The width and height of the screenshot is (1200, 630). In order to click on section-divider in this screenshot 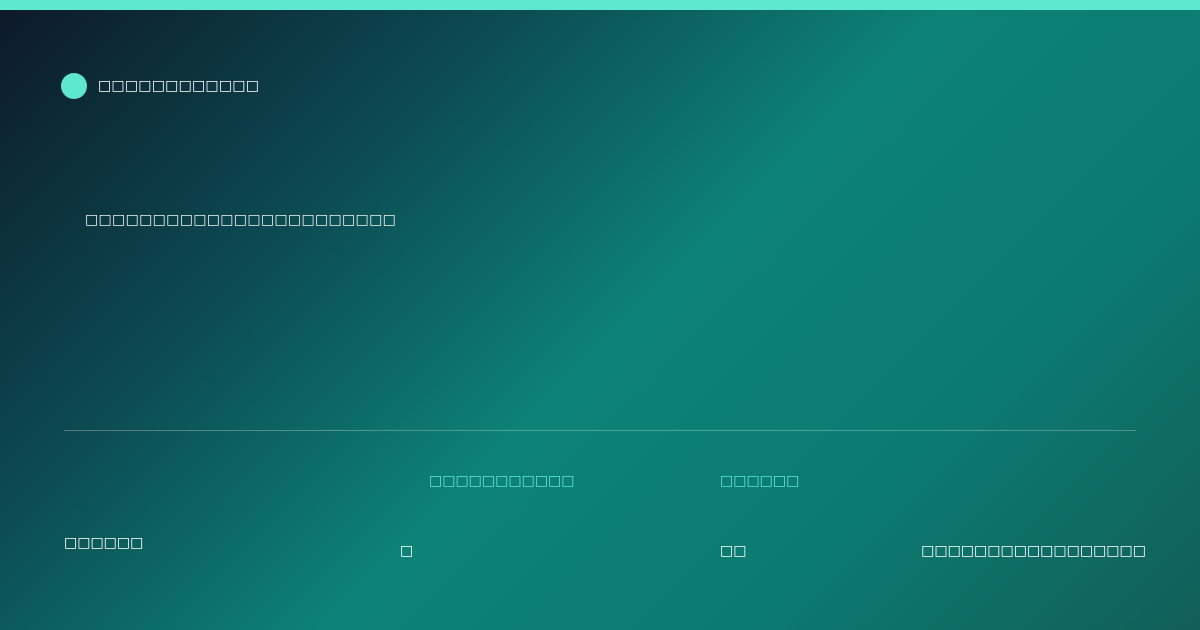, I will do `click(600, 430)`.